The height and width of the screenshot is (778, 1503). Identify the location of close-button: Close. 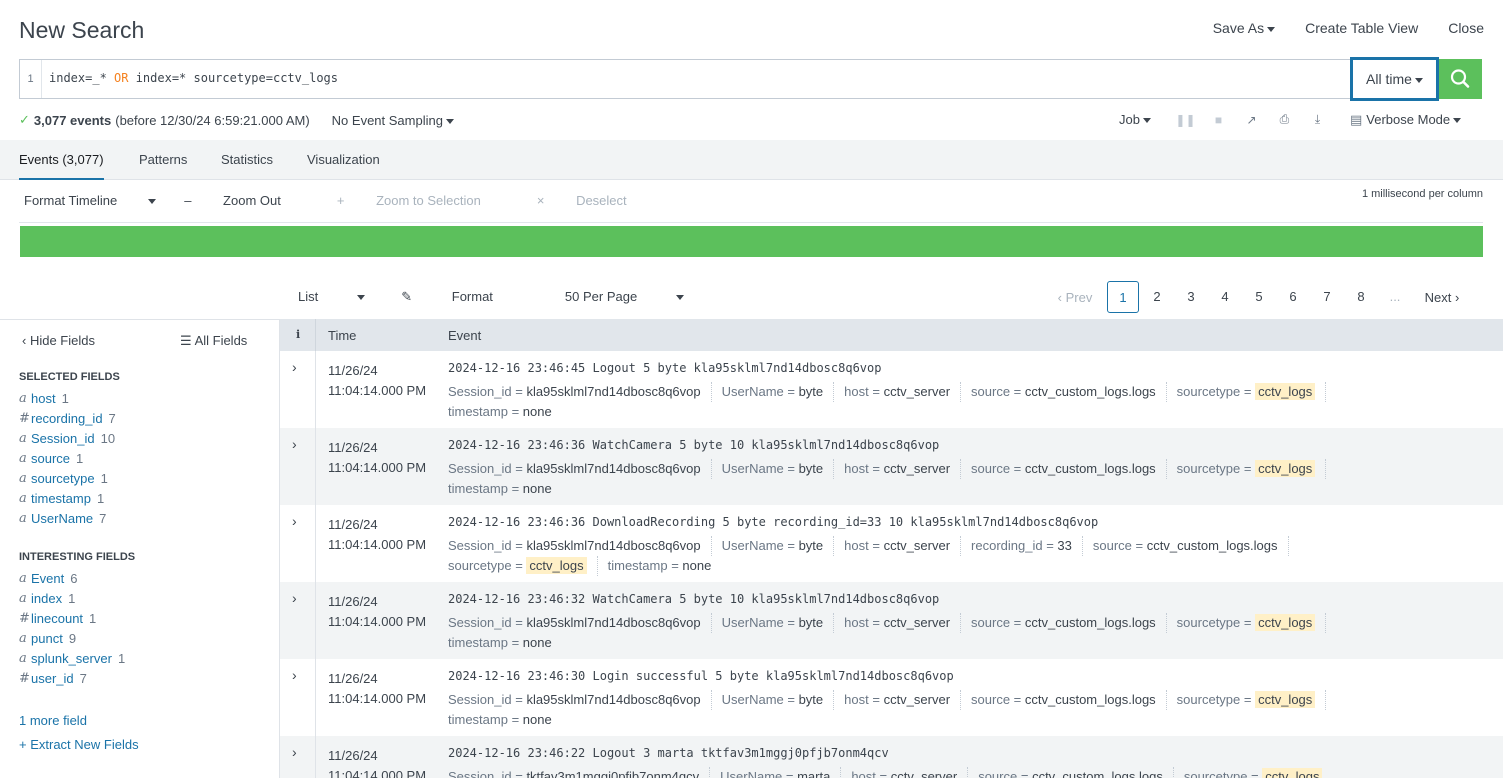
(1466, 28).